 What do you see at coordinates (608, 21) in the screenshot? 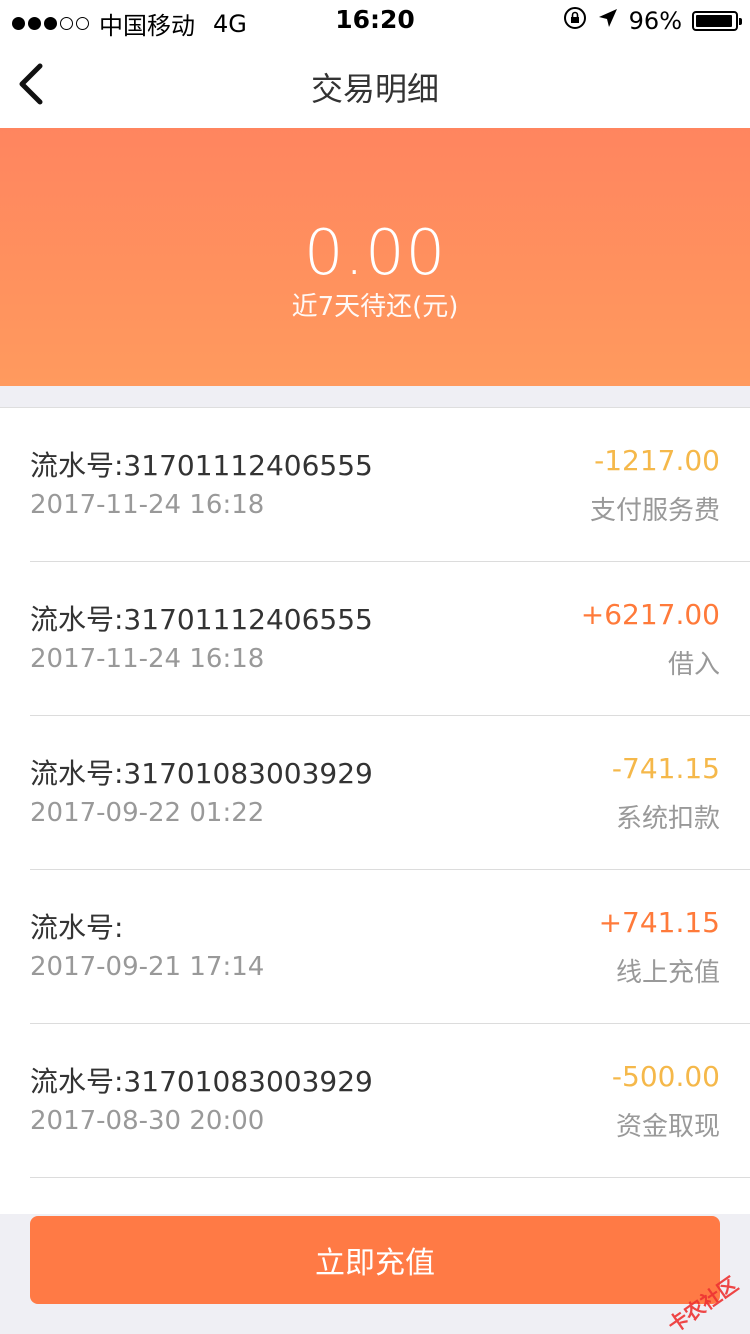
I see `location-arrow-icon` at bounding box center [608, 21].